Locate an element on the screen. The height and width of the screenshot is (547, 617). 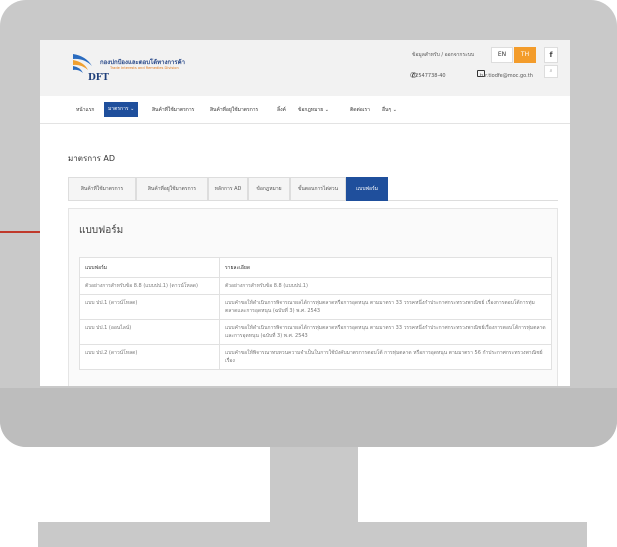
nav-item-label: ข้อกฎหมาย is located at coordinates (311, 110).